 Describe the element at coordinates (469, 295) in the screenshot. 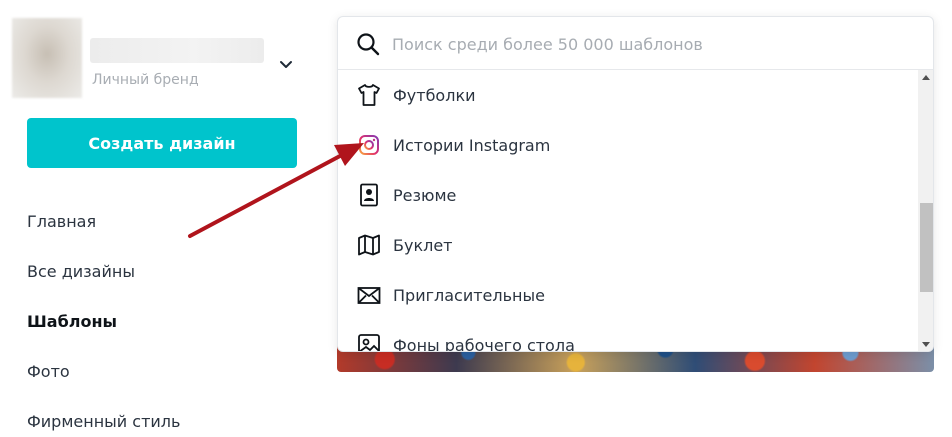

I see `list-item-label: Пригласительные` at that location.